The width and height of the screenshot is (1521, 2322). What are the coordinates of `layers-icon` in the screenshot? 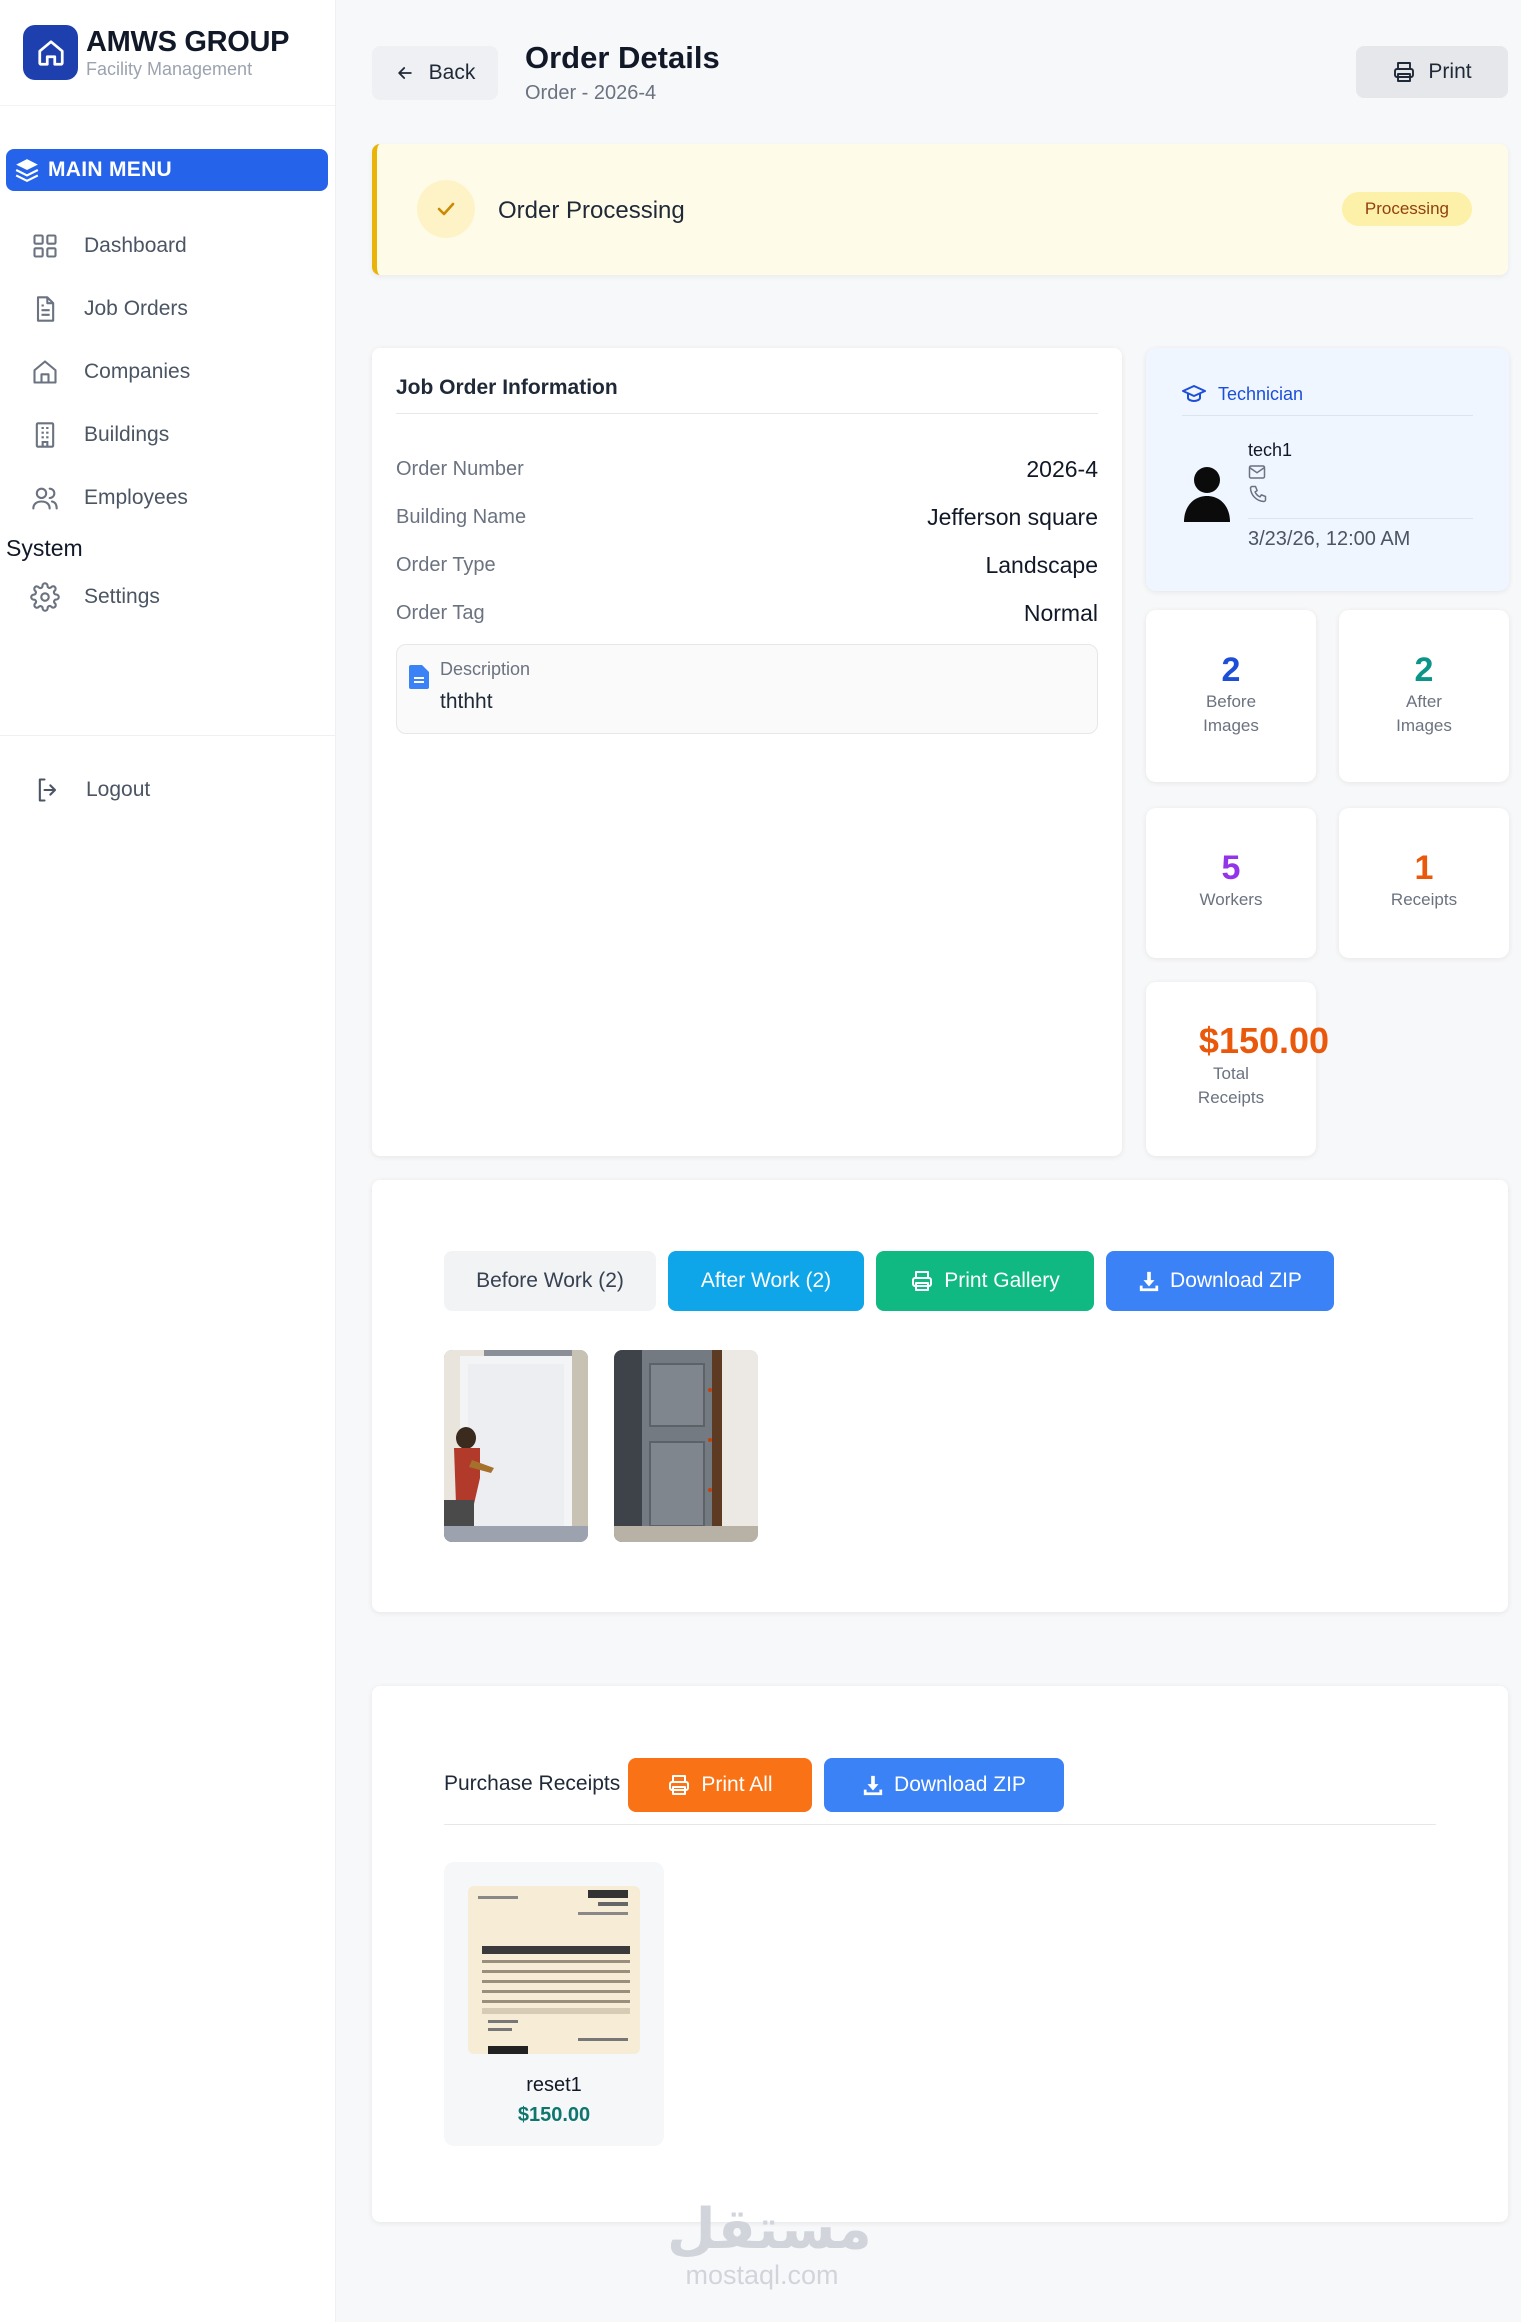 It's located at (27, 171).